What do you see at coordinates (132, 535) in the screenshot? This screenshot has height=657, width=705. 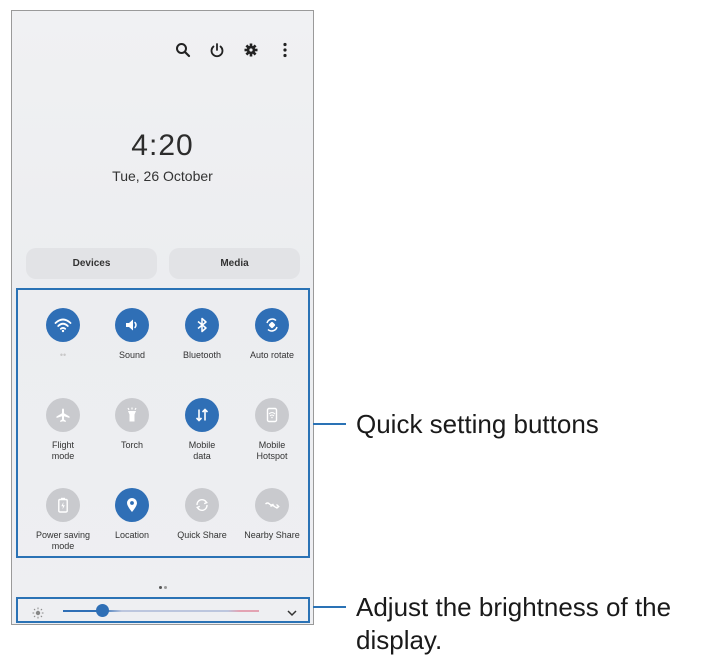 I see `quick-setting-label: Location` at bounding box center [132, 535].